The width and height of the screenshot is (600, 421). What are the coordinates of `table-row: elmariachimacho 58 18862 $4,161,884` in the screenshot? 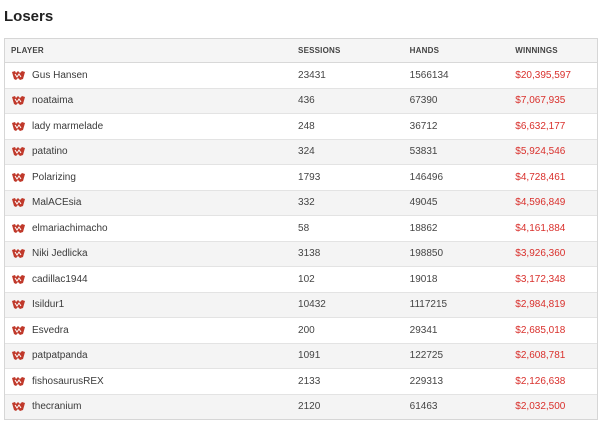 It's located at (301, 229).